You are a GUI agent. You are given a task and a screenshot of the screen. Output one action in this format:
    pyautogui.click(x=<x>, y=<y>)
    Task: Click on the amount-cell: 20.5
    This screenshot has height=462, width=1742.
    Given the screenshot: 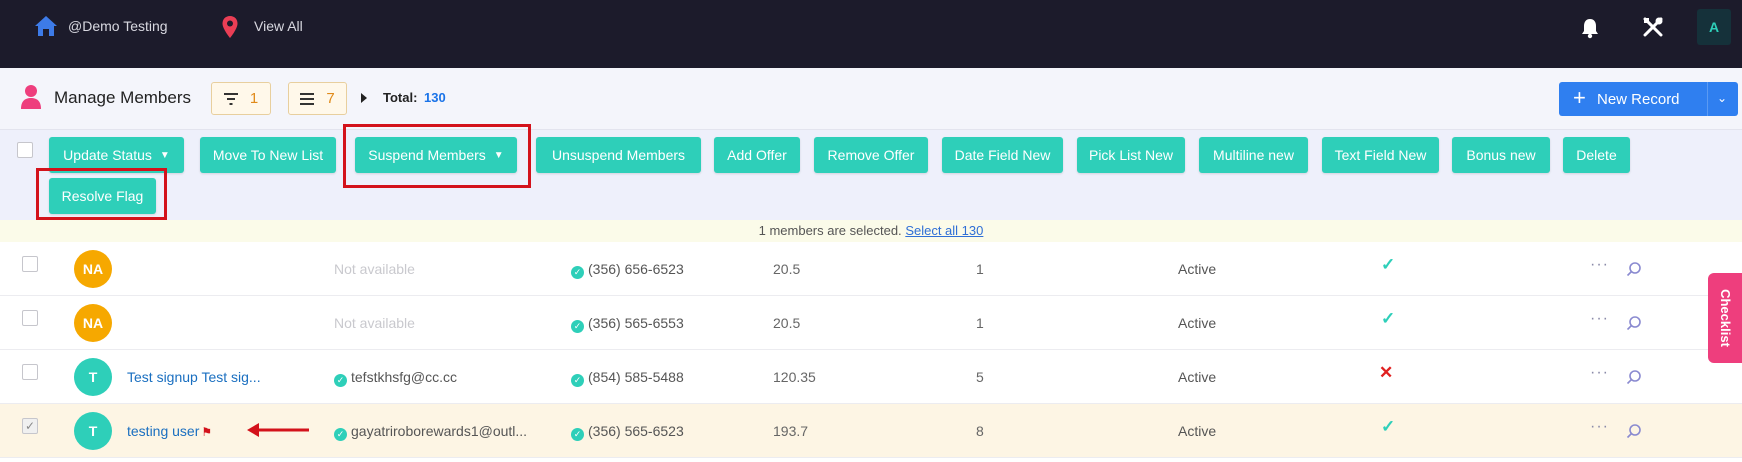 What is the action you would take?
    pyautogui.click(x=787, y=269)
    